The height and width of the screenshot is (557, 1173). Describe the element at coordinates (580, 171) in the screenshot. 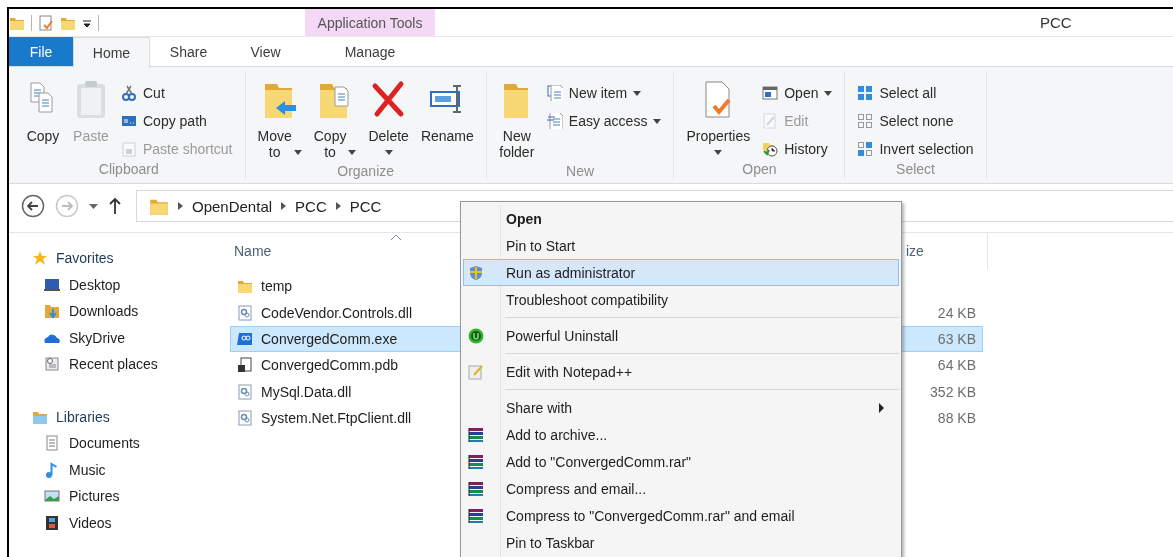

I see `group-label: New` at that location.